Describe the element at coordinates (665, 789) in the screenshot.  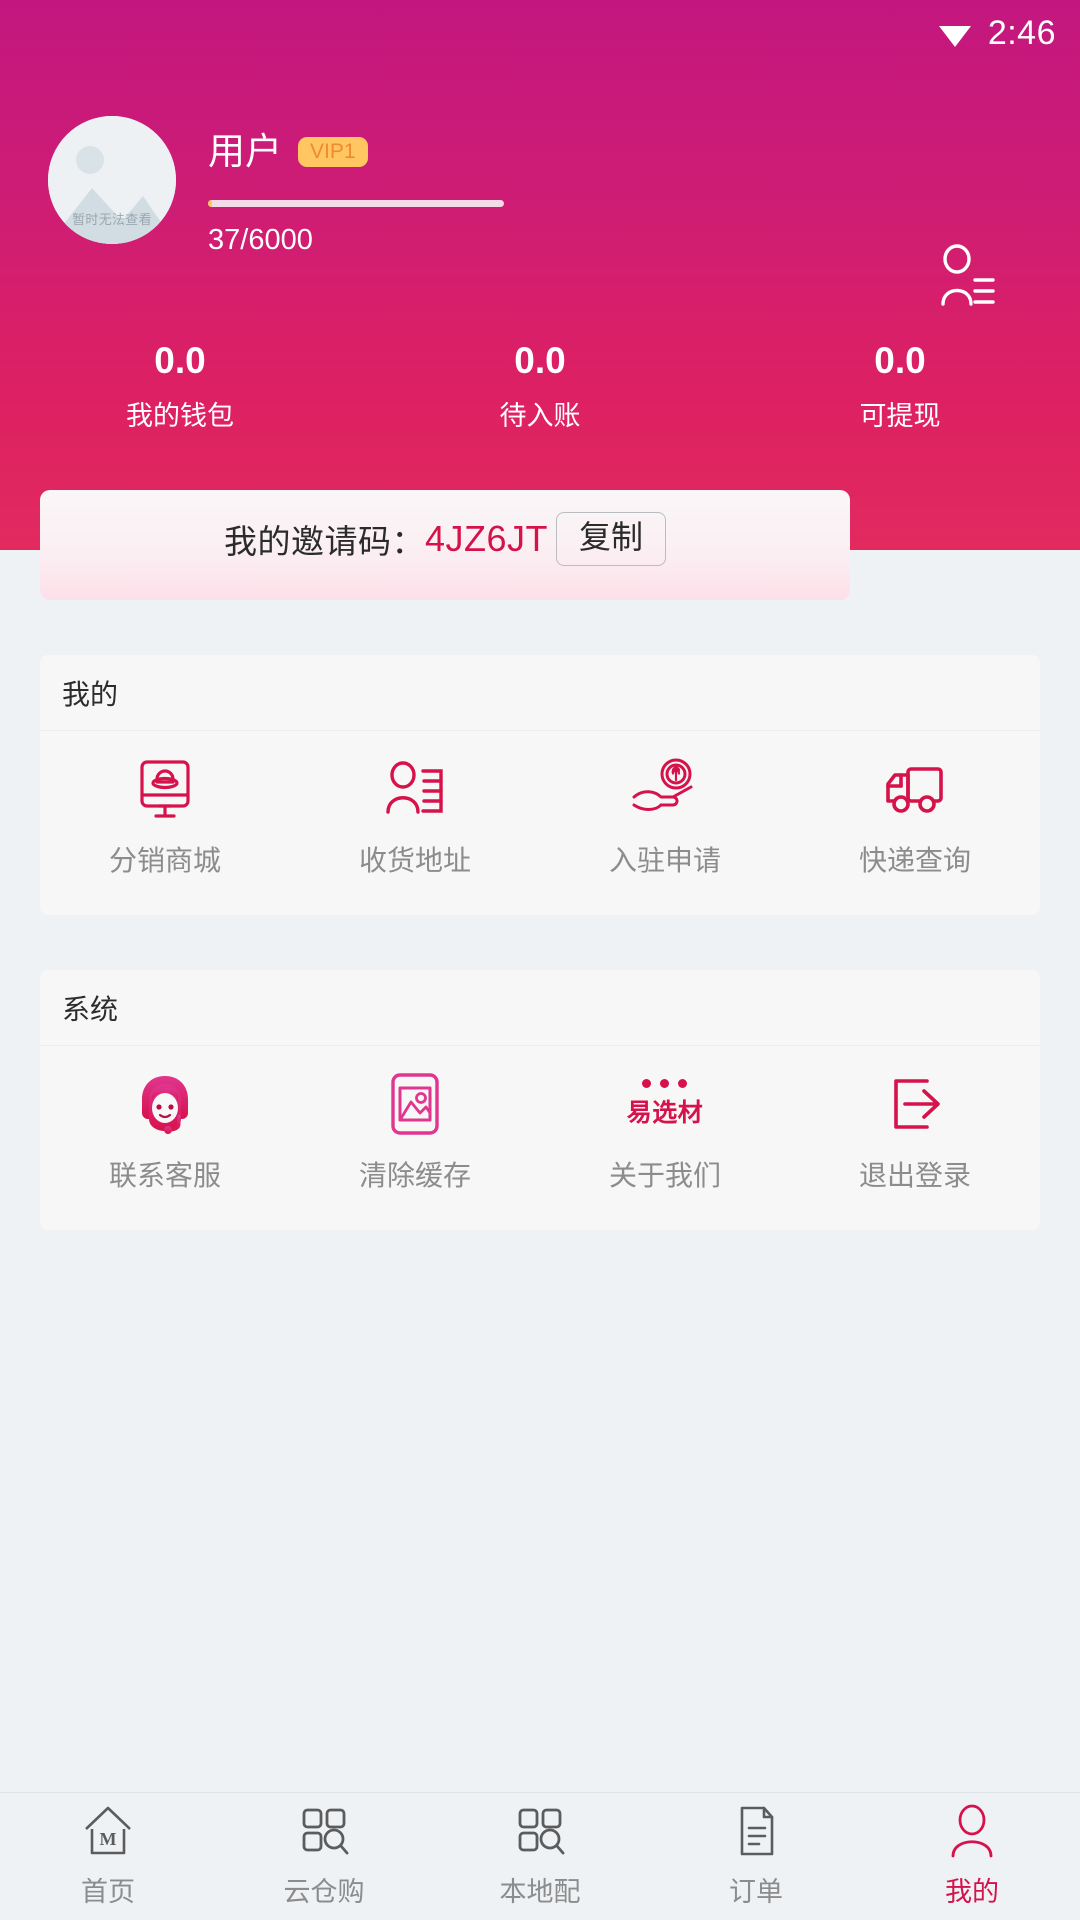
I see `hand-coin-icon` at that location.